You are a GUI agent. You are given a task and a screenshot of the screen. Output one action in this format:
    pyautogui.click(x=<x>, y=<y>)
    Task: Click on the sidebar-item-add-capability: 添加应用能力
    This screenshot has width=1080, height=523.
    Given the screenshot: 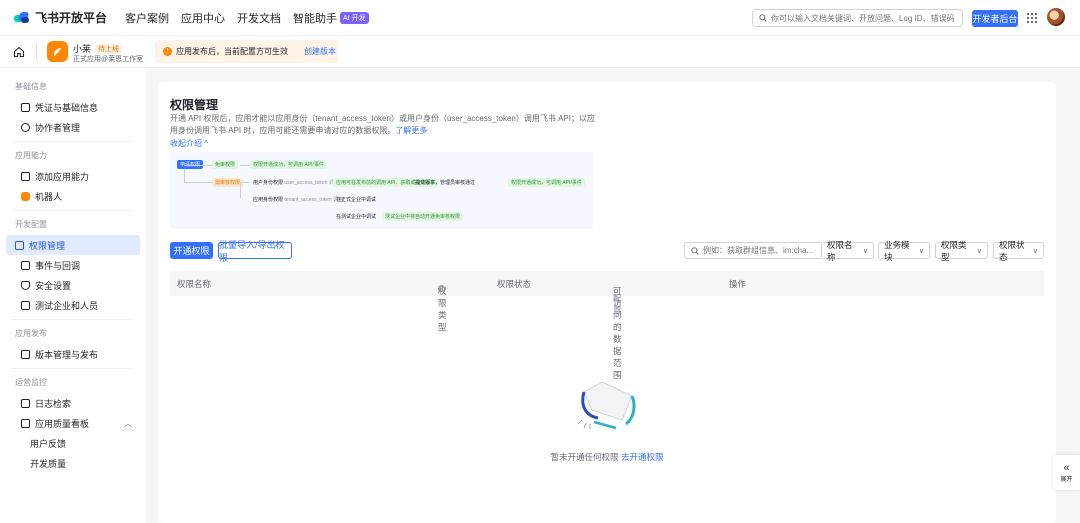 What is the action you would take?
    pyautogui.click(x=73, y=176)
    